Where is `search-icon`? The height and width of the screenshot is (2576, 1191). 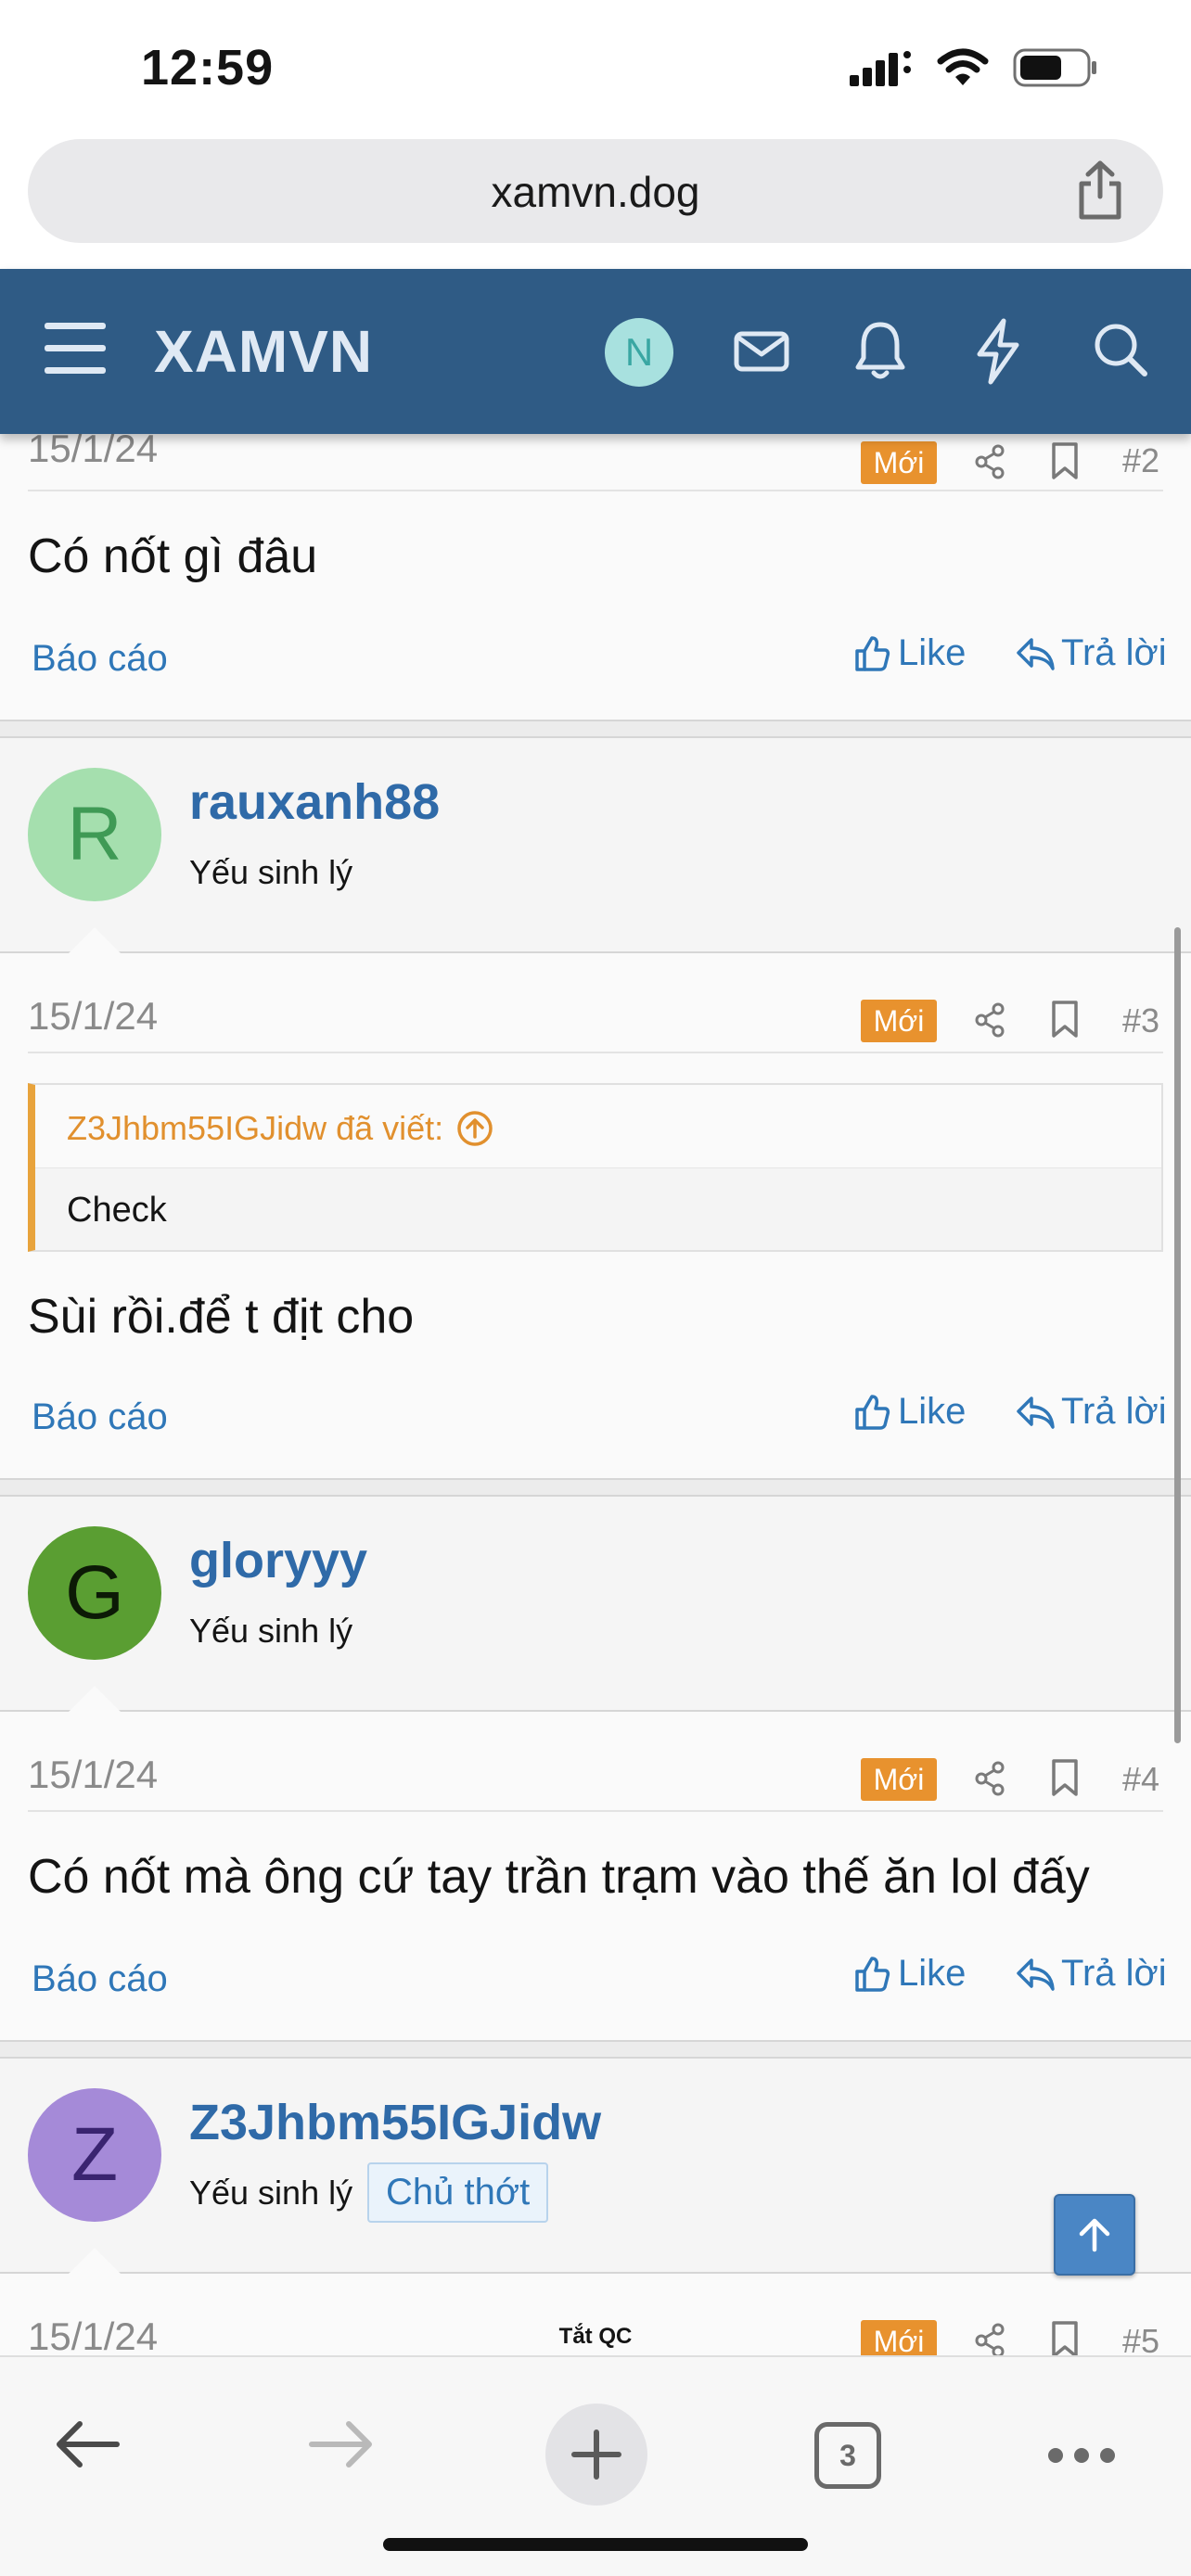
search-icon is located at coordinates (1121, 349).